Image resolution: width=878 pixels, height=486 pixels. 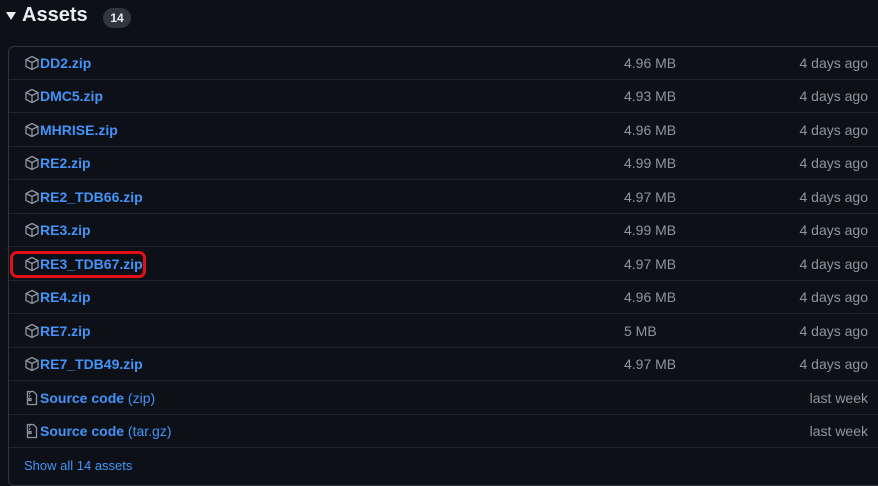 I want to click on asset-row: DD2.zip 4.96 MB 4 days ago, so click(x=443, y=63).